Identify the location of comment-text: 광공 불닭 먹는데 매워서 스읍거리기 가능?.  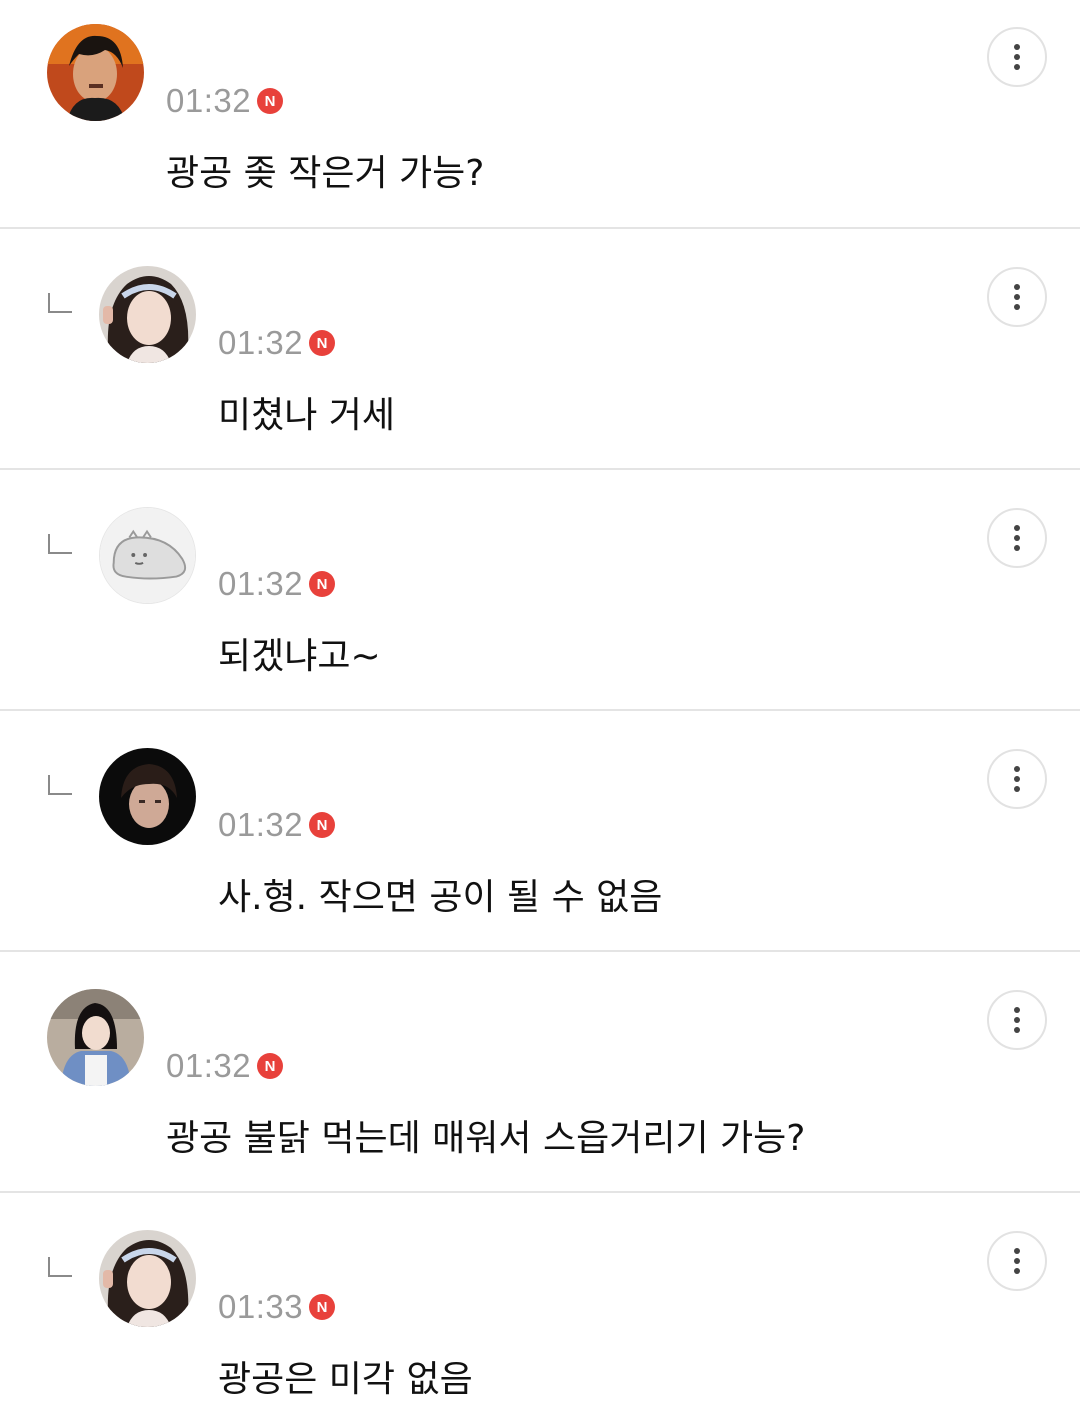
(486, 1138).